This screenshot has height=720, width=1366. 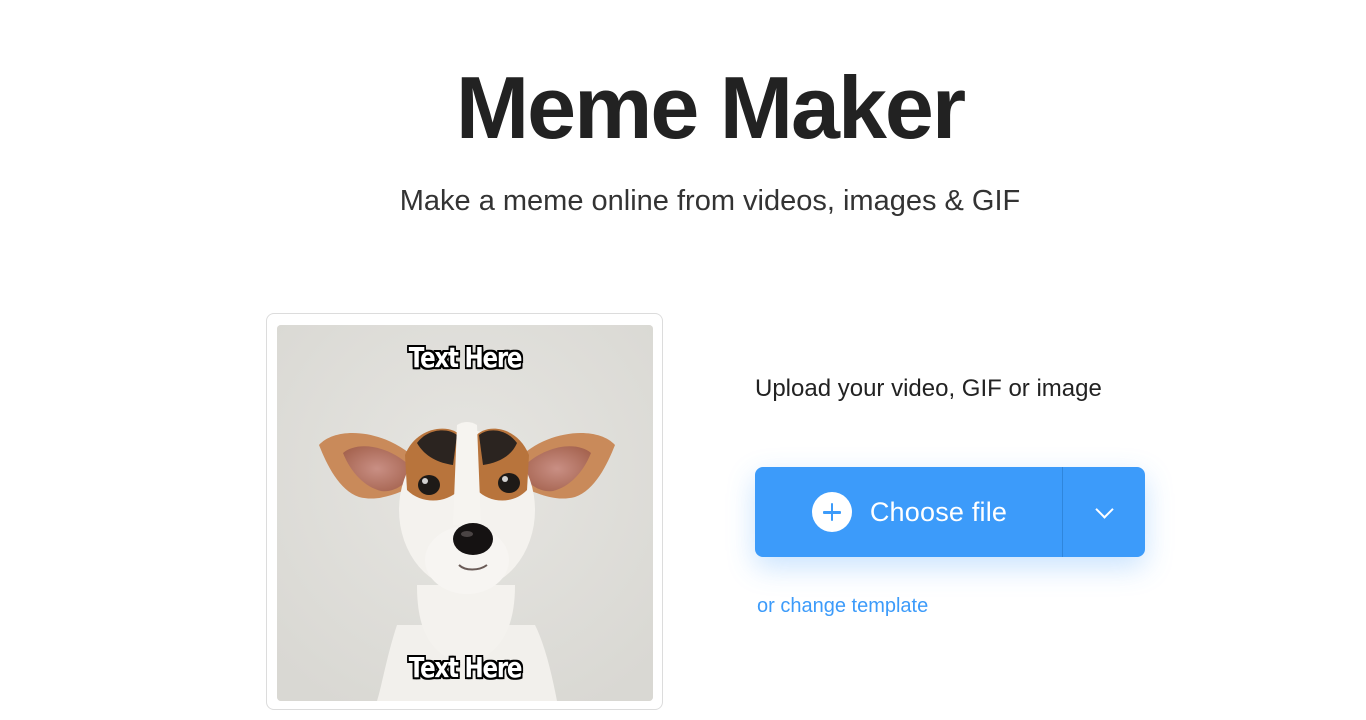 What do you see at coordinates (710, 107) in the screenshot?
I see `page-title: Meme Maker` at bounding box center [710, 107].